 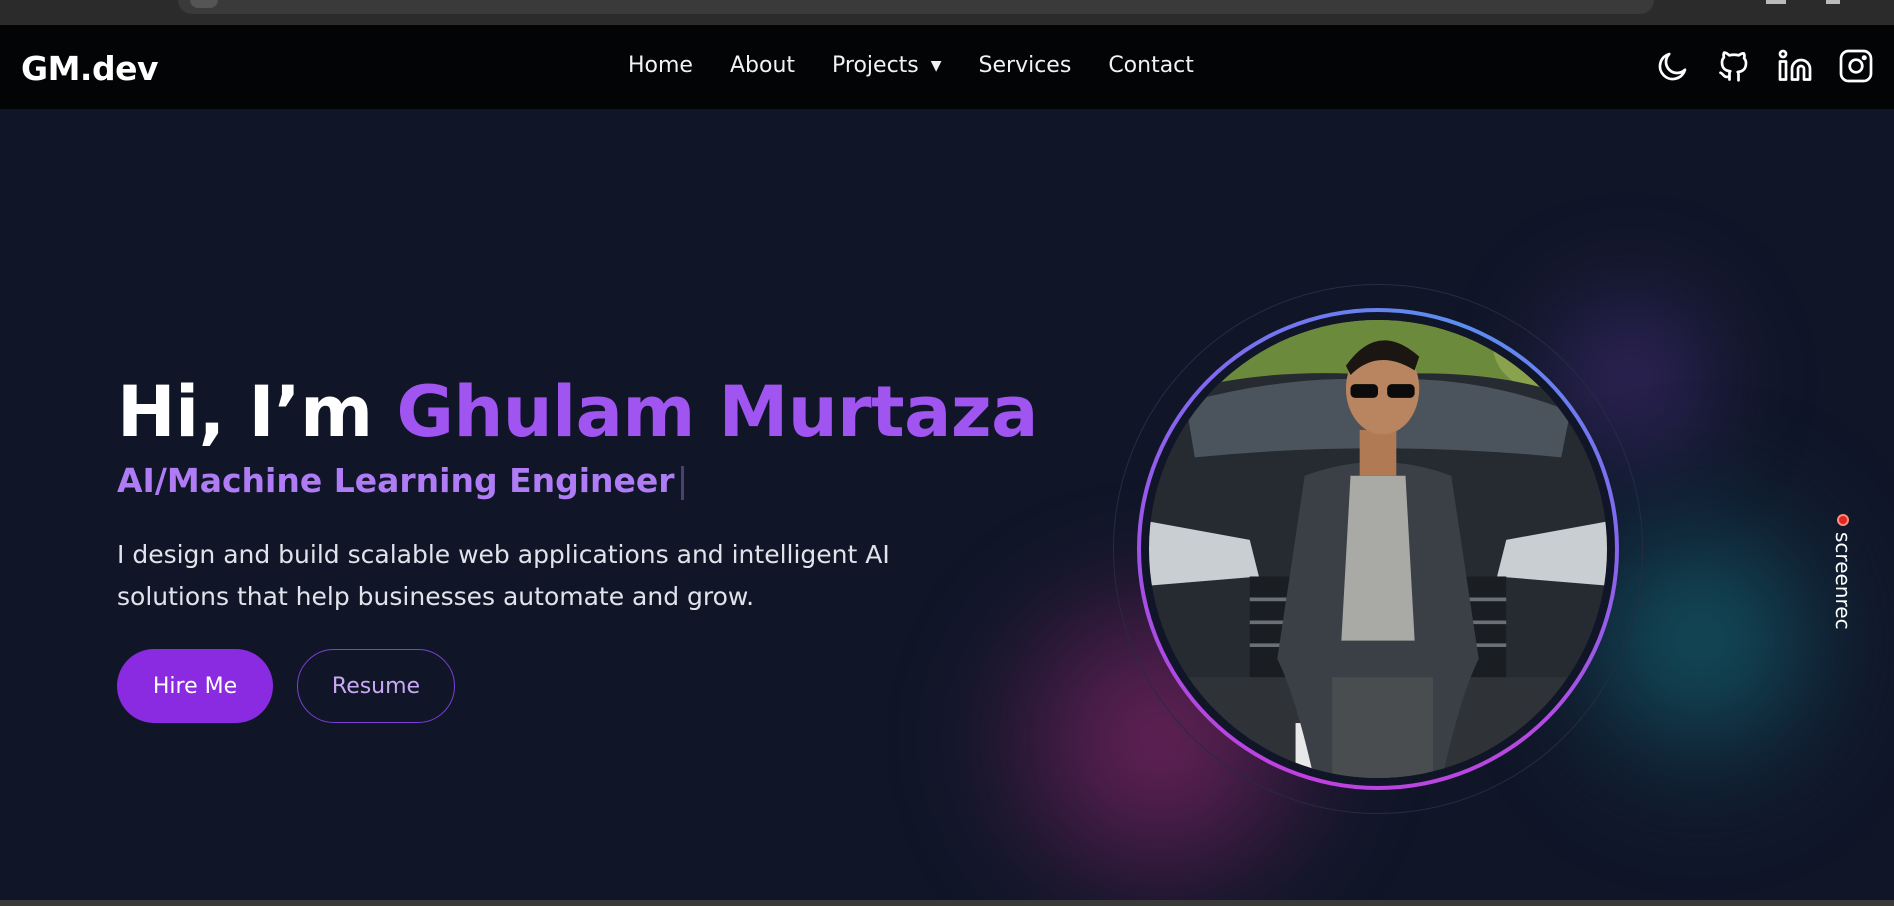 I want to click on nav-link-label: Contact, so click(x=1151, y=65).